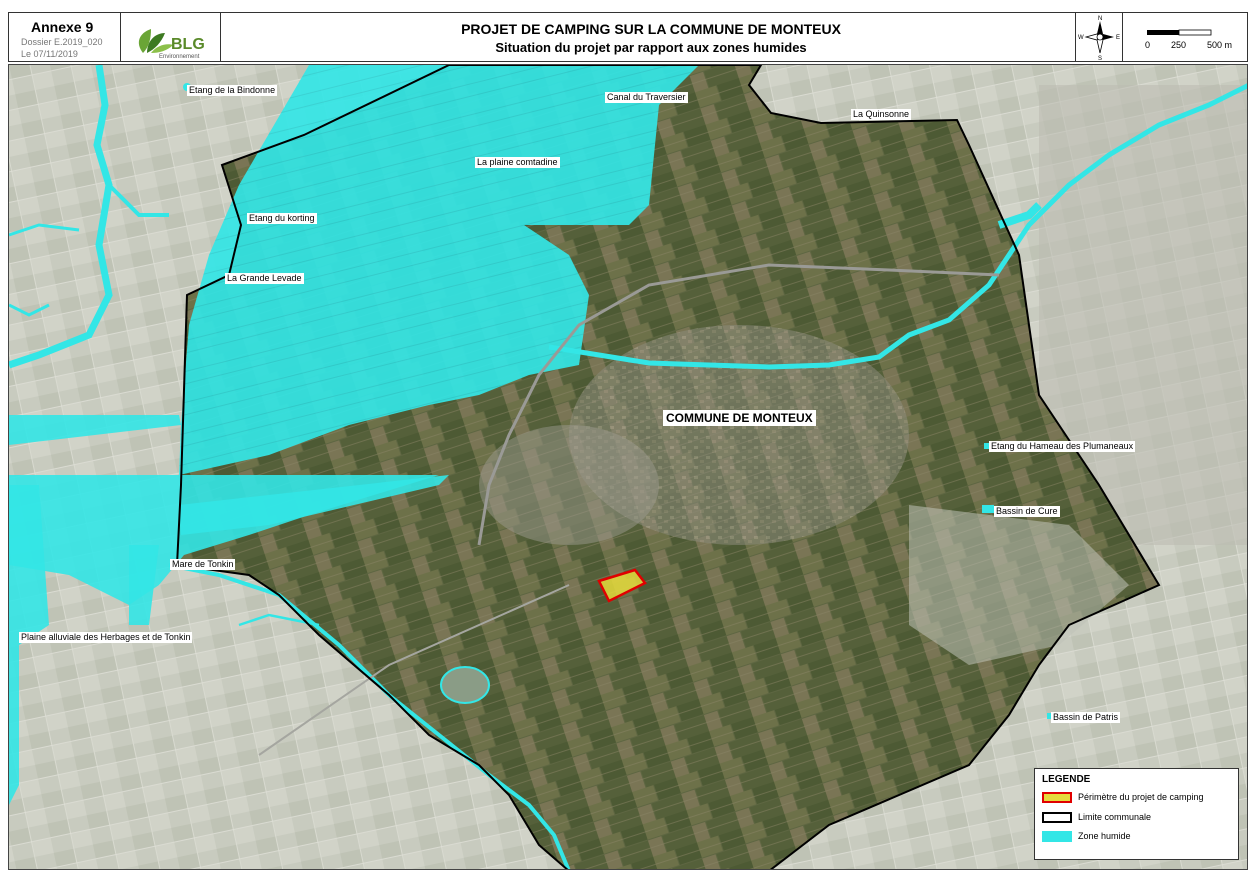 Image resolution: width=1256 pixels, height=879 pixels. I want to click on logo-subtext: Environnement, so click(179, 57).